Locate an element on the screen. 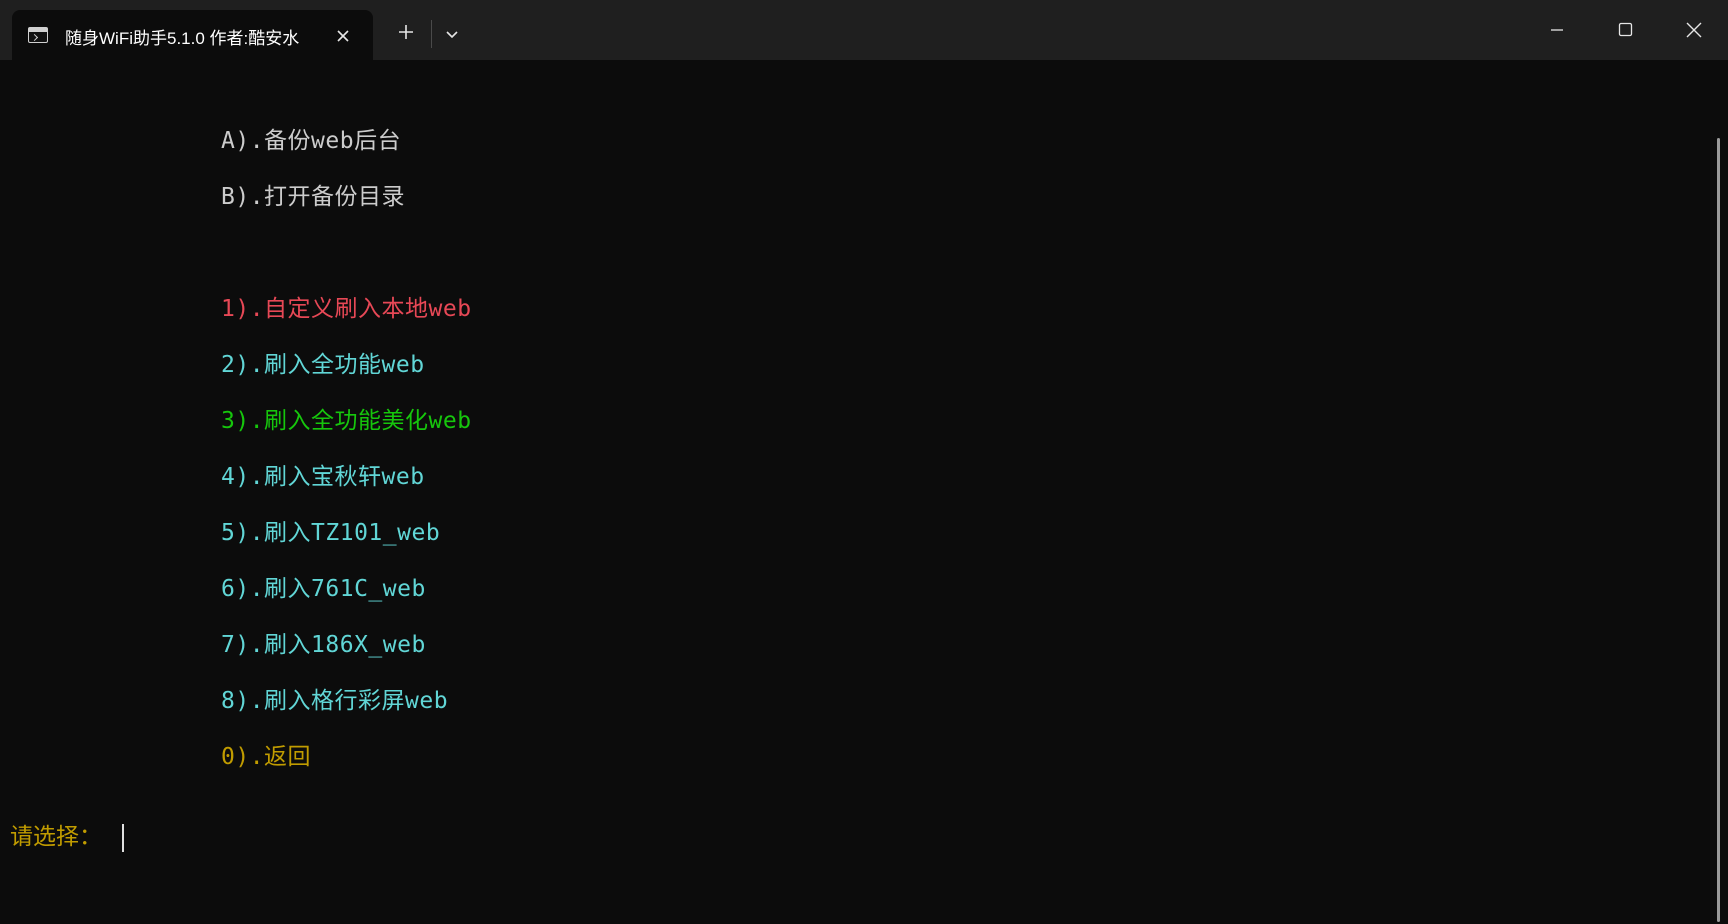 The width and height of the screenshot is (1728, 924). plus-icon is located at coordinates (406, 32).